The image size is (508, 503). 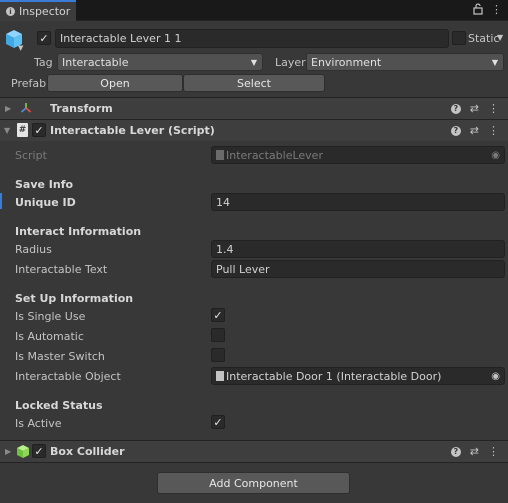 What do you see at coordinates (254, 108) in the screenshot?
I see `transform-header: ▶ Transform ? ⇄ ⋮` at bounding box center [254, 108].